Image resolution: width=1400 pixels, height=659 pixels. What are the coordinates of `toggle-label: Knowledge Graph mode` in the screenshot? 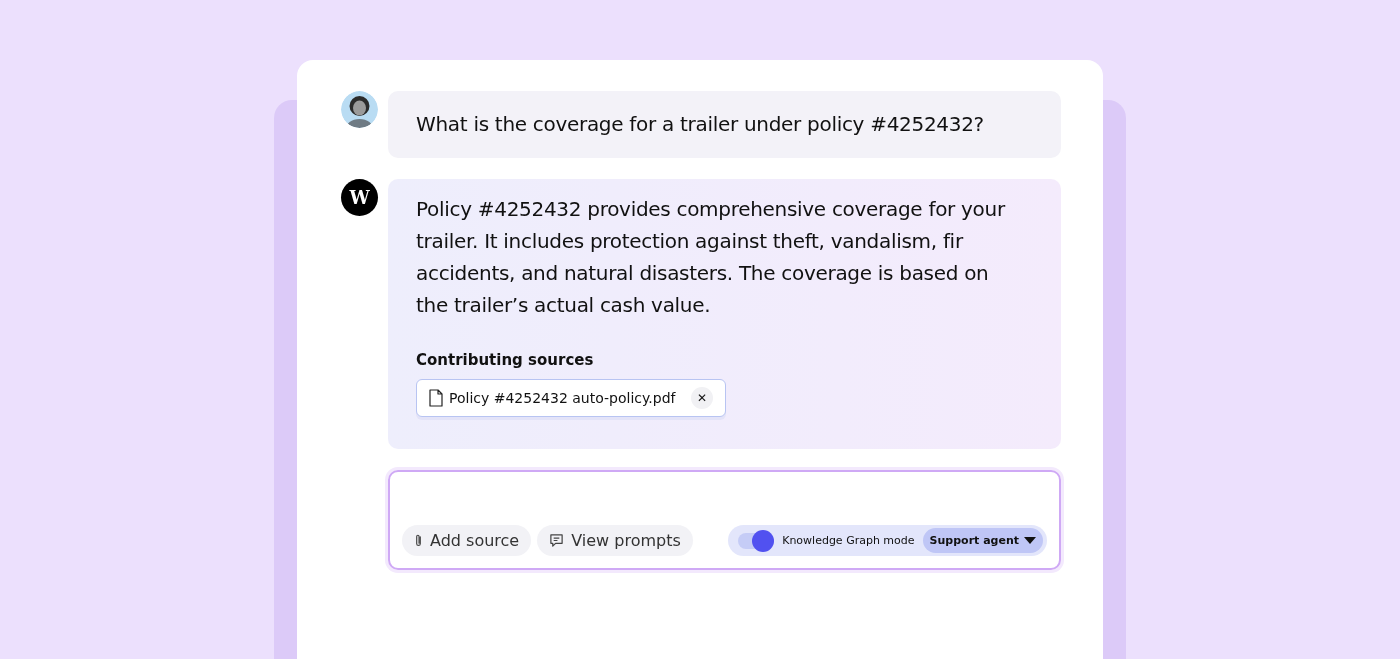 It's located at (848, 540).